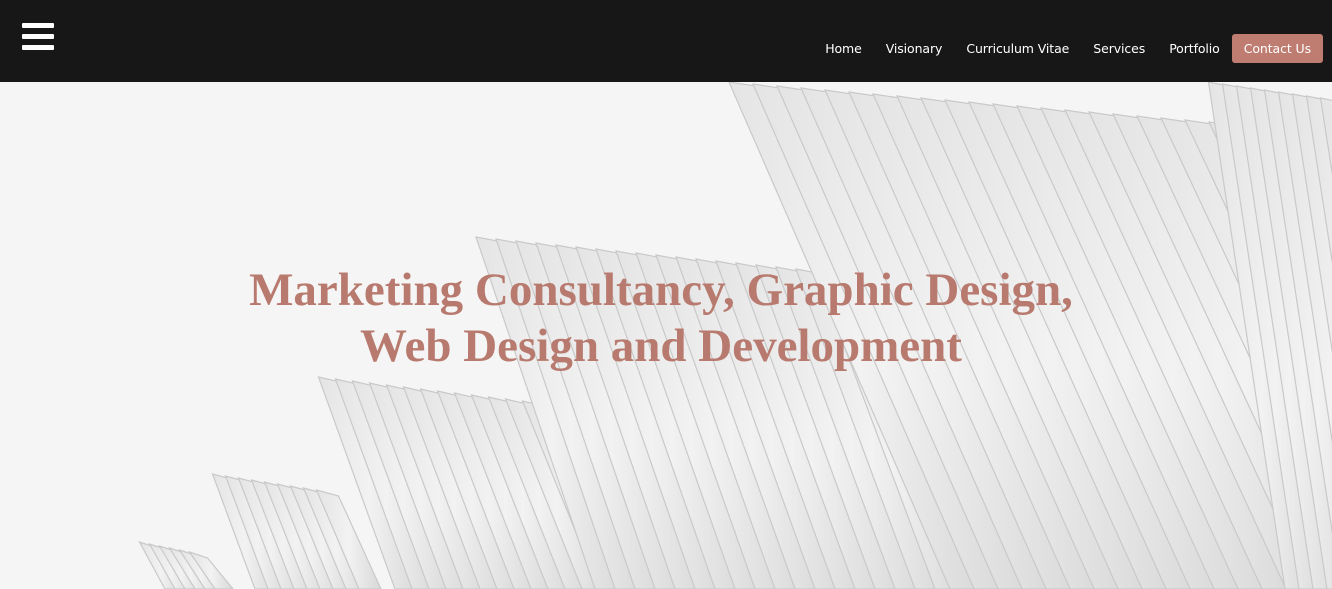 This screenshot has width=1332, height=589. I want to click on nav-link-curriculum-vitae: Curriculum Vitae, so click(1017, 48).